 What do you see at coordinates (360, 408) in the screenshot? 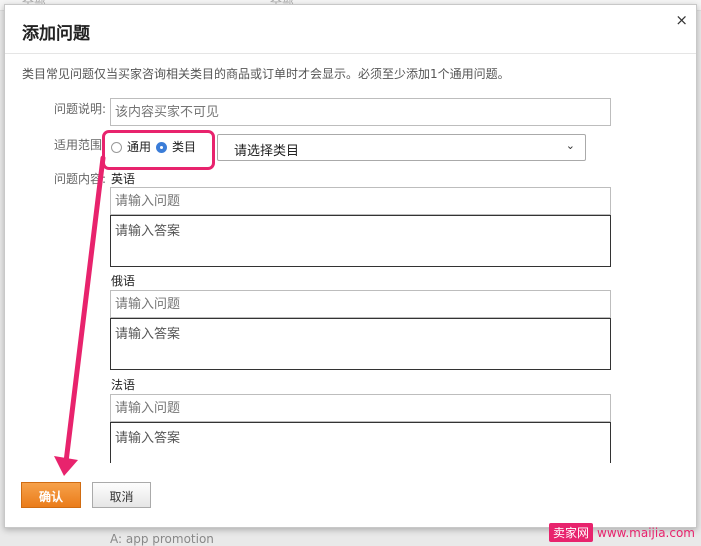
I see `french-question-input` at bounding box center [360, 408].